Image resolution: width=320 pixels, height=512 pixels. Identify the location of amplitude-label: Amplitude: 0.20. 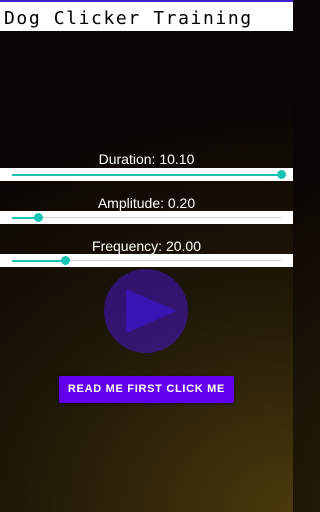
(146, 203).